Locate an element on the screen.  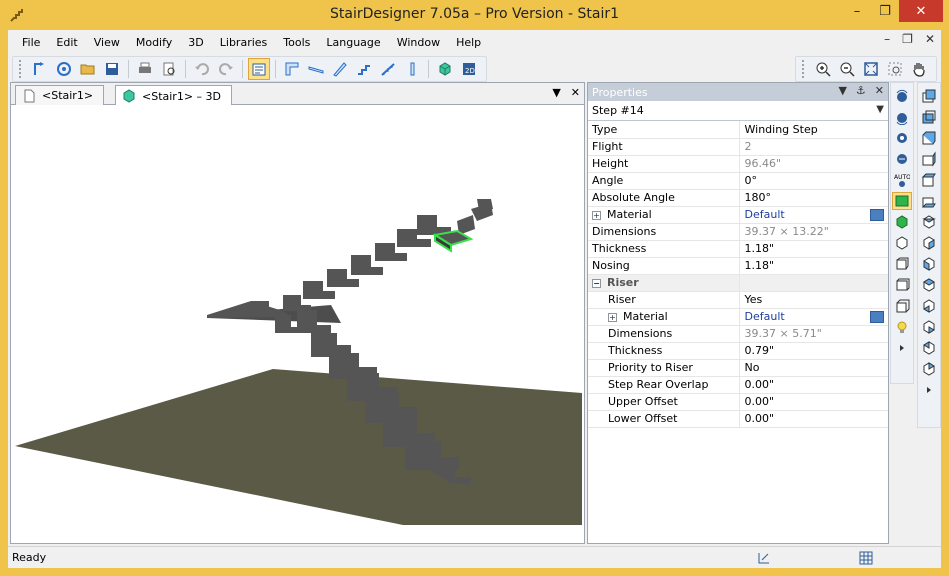
menu-view: View is located at coordinates (107, 43).